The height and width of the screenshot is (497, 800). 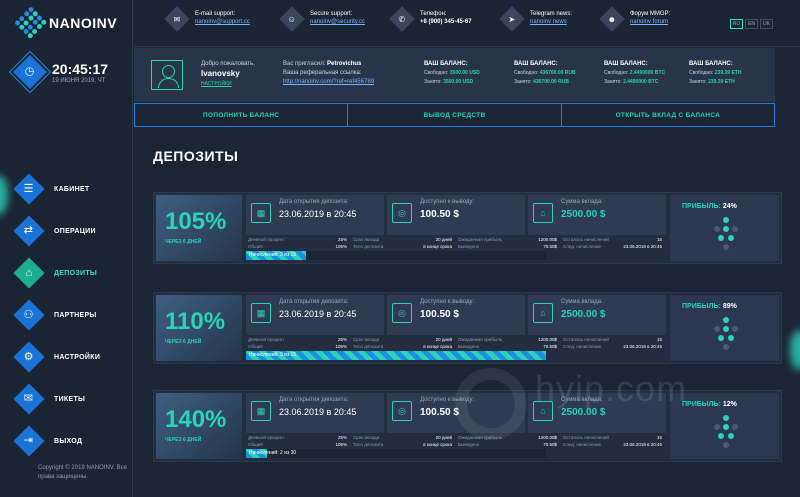 What do you see at coordinates (795, 350) in the screenshot?
I see `decor-glow` at bounding box center [795, 350].